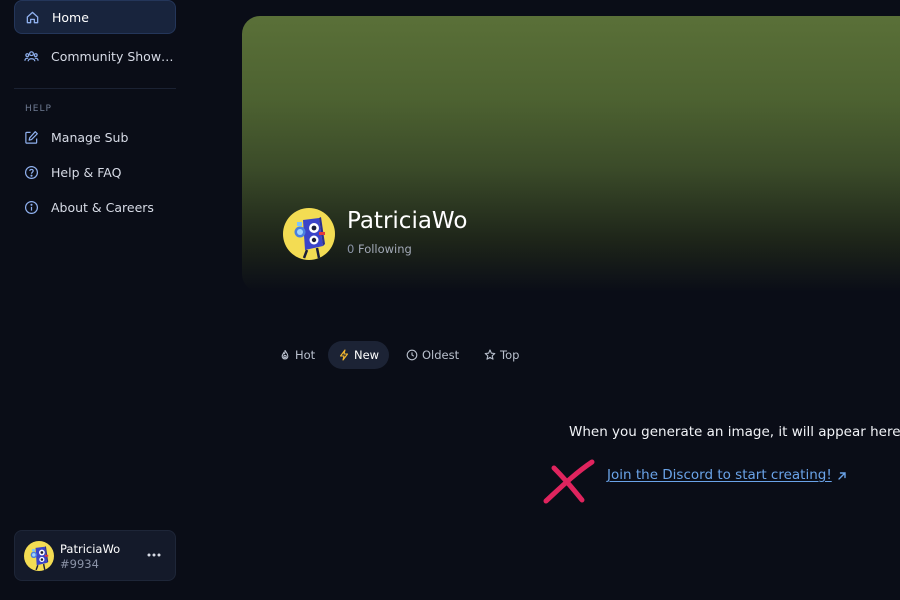 The image size is (900, 600). Describe the element at coordinates (31, 207) in the screenshot. I see `info-icon` at that location.